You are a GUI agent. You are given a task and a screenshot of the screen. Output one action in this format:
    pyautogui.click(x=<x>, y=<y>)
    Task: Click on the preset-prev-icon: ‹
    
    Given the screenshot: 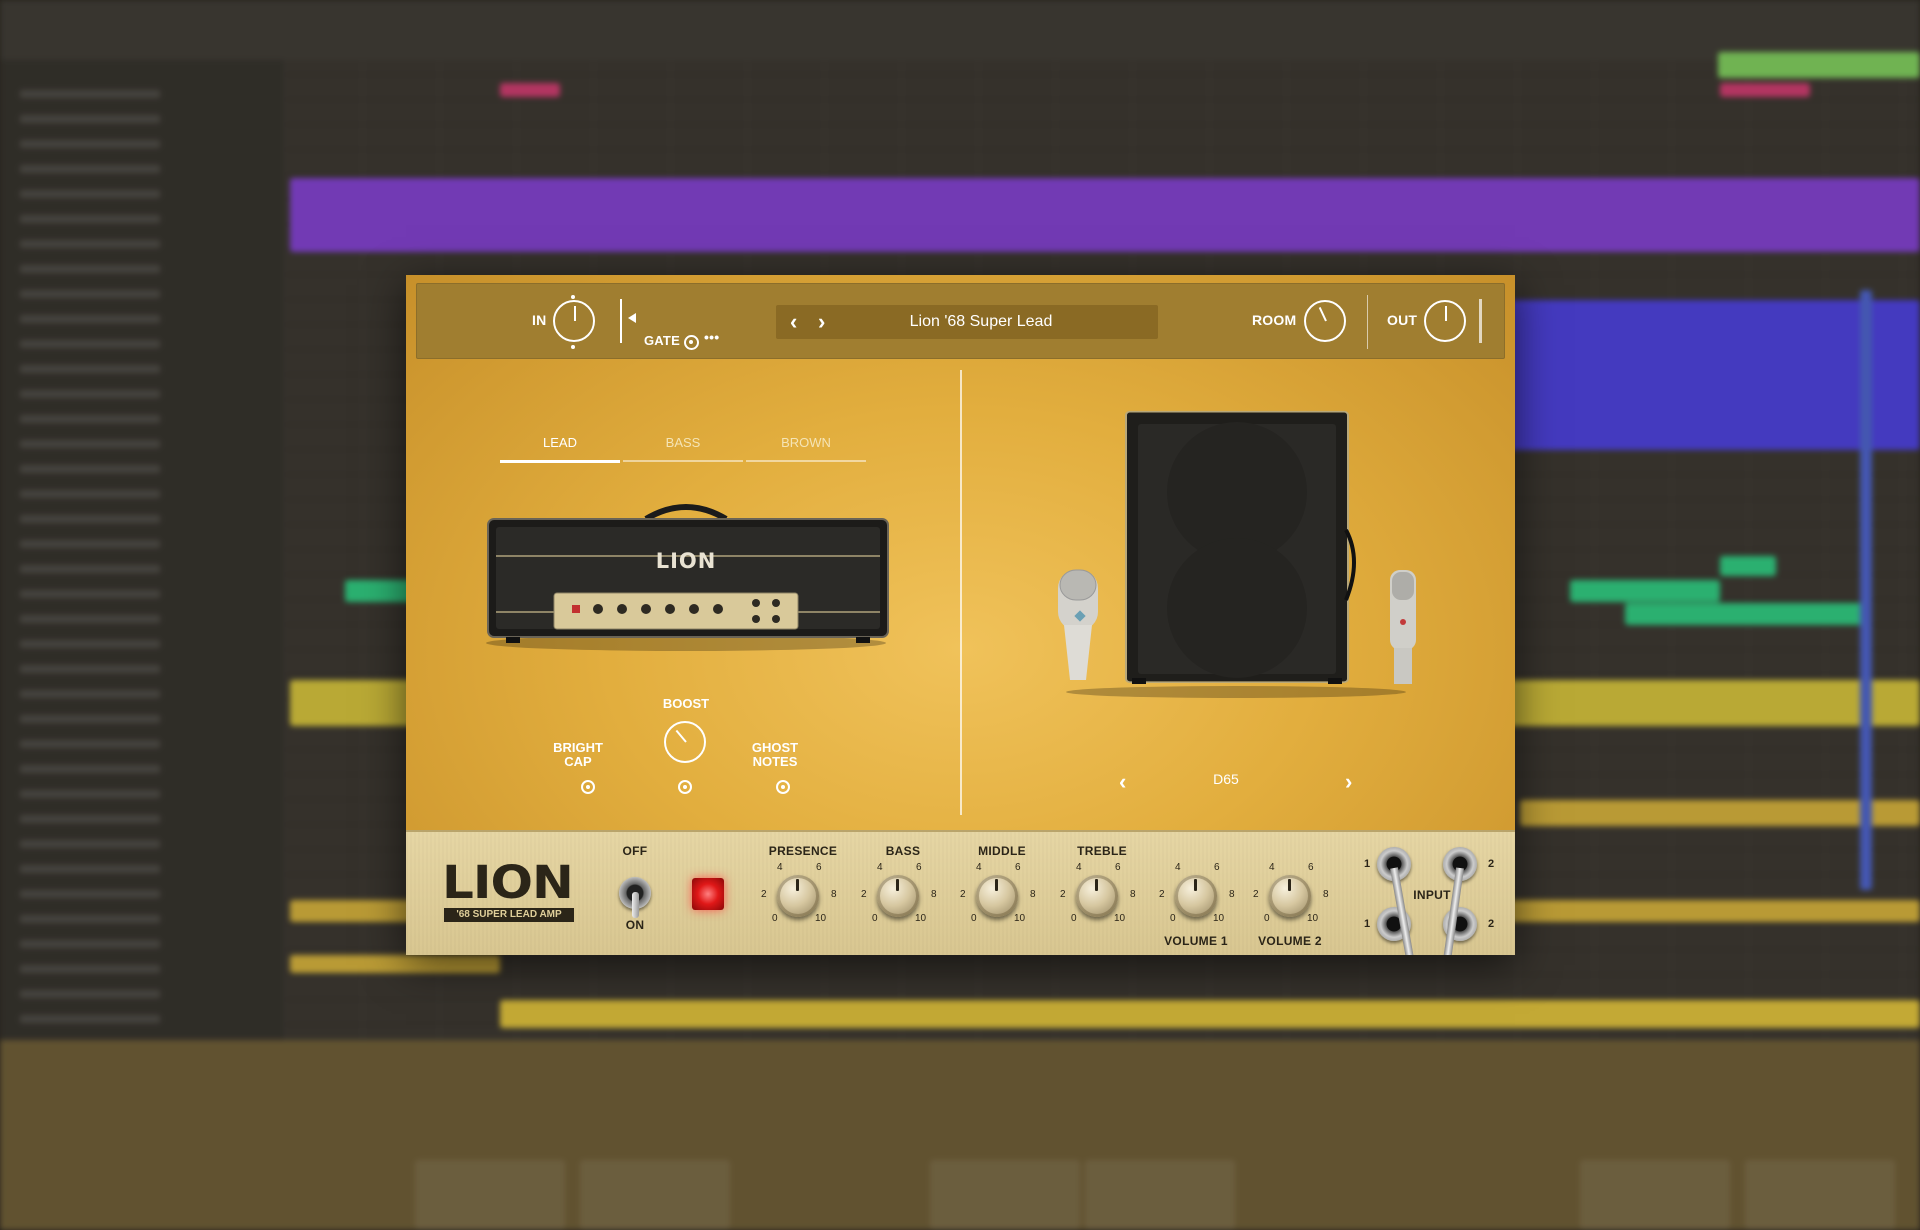 What is the action you would take?
    pyautogui.click(x=793, y=322)
    